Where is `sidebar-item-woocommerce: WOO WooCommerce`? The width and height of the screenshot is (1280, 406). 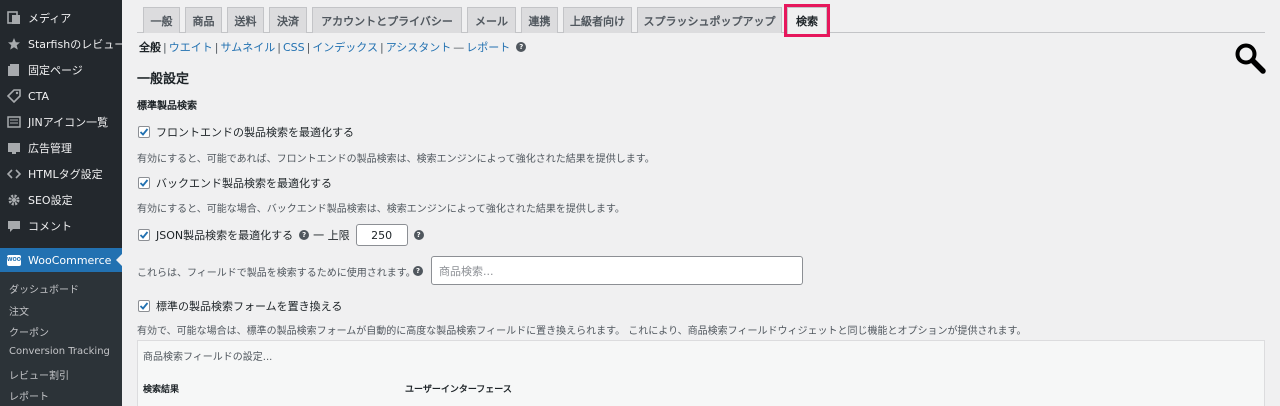
sidebar-item-woocommerce: WOO WooCommerce is located at coordinates (61, 260).